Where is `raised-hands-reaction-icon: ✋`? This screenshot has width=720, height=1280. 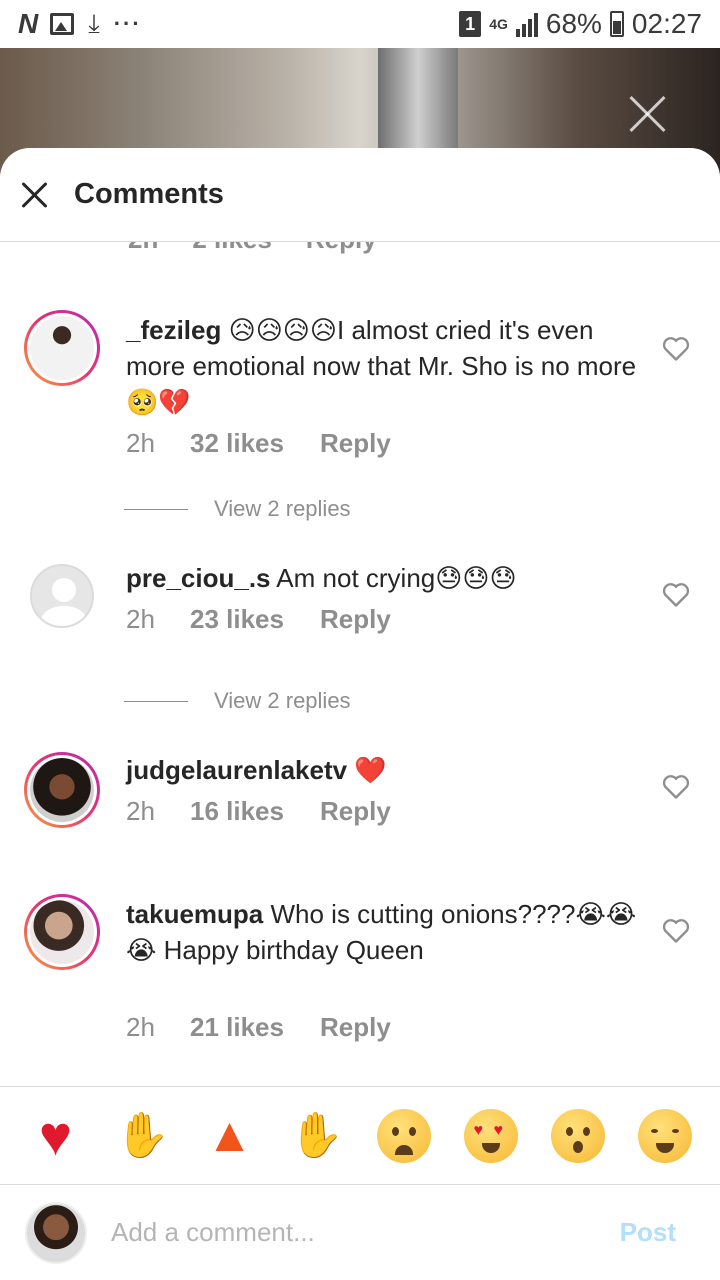 raised-hands-reaction-icon: ✋ is located at coordinates (143, 1136).